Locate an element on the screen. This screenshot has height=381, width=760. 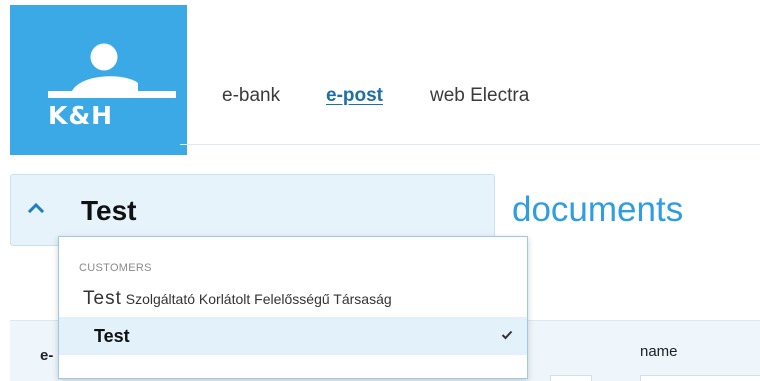
checkmark-icon is located at coordinates (507, 335).